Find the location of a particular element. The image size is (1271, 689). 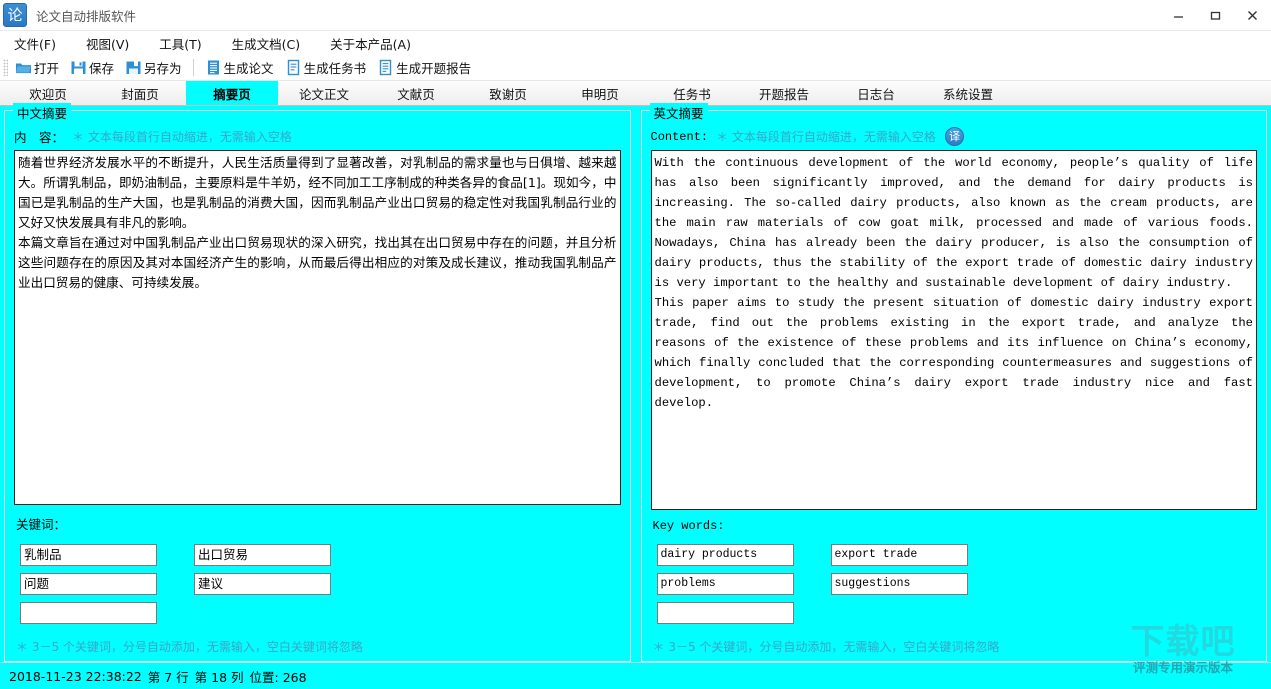

chinese-keyword-input-4: 建议 is located at coordinates (262, 584).